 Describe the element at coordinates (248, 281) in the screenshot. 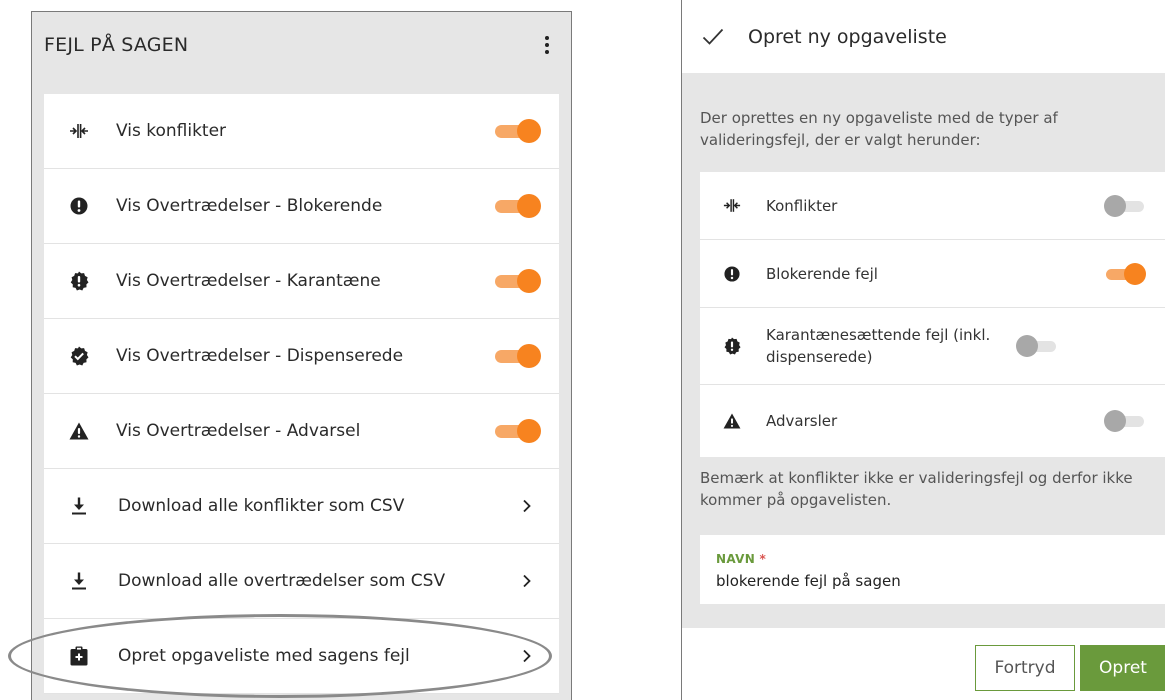

I see `row-label: Vis Overtrædelser - Karantæne` at that location.